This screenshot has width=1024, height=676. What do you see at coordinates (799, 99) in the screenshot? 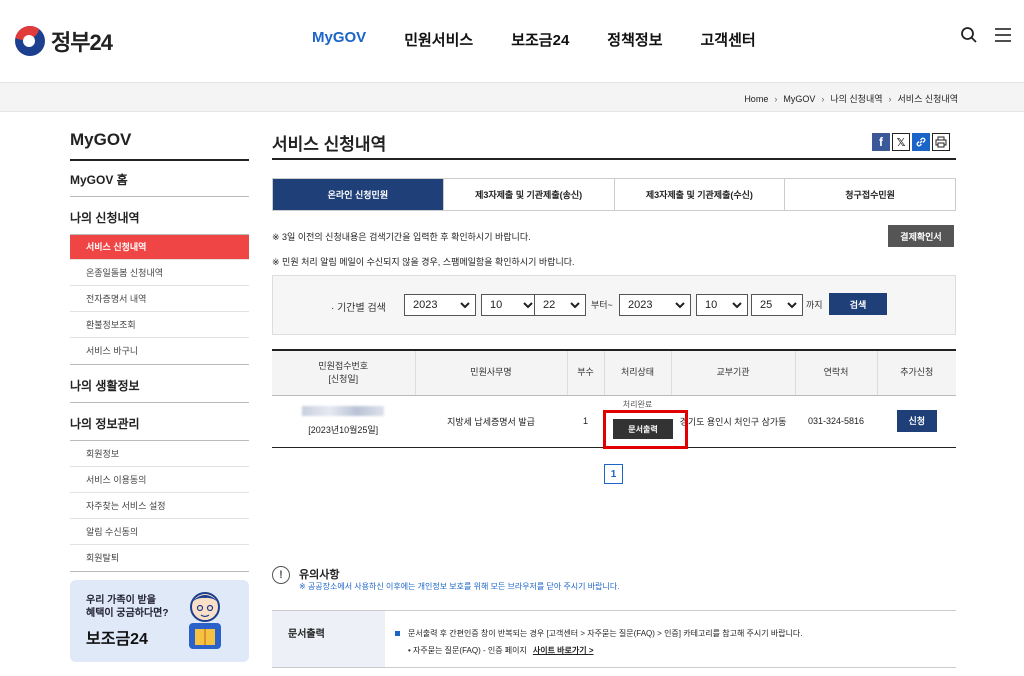
I see `breadcrumb-mygov: MyGOV` at bounding box center [799, 99].